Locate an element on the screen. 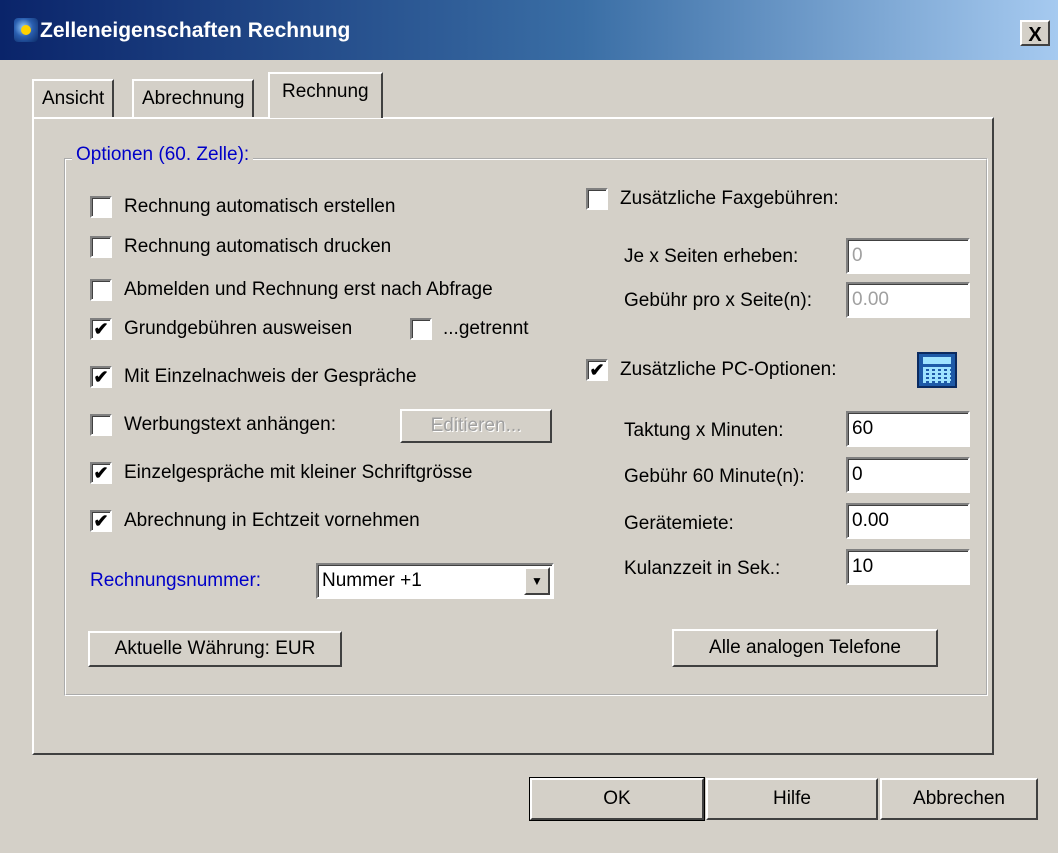 The image size is (1058, 853). currency-button: Aktuelle Währung: EUR is located at coordinates (215, 649).